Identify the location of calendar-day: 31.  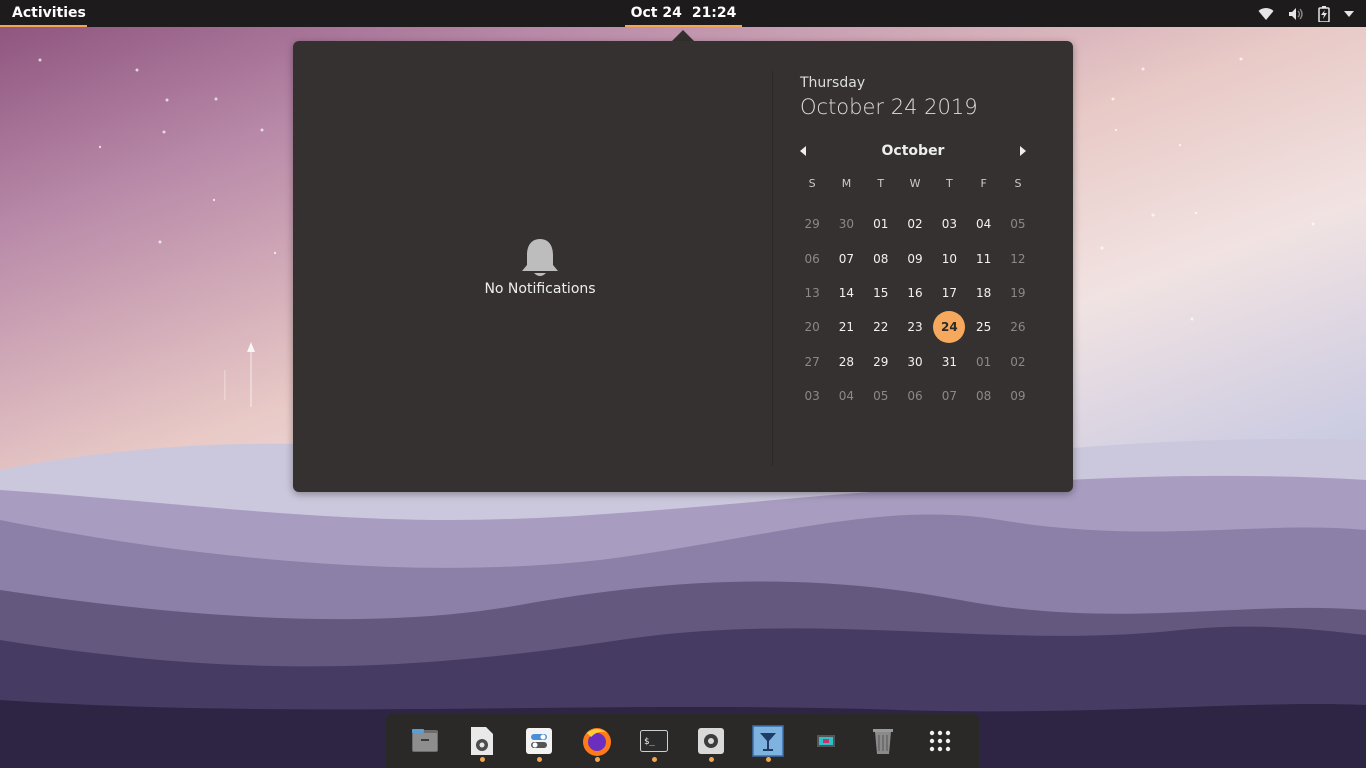
(949, 362).